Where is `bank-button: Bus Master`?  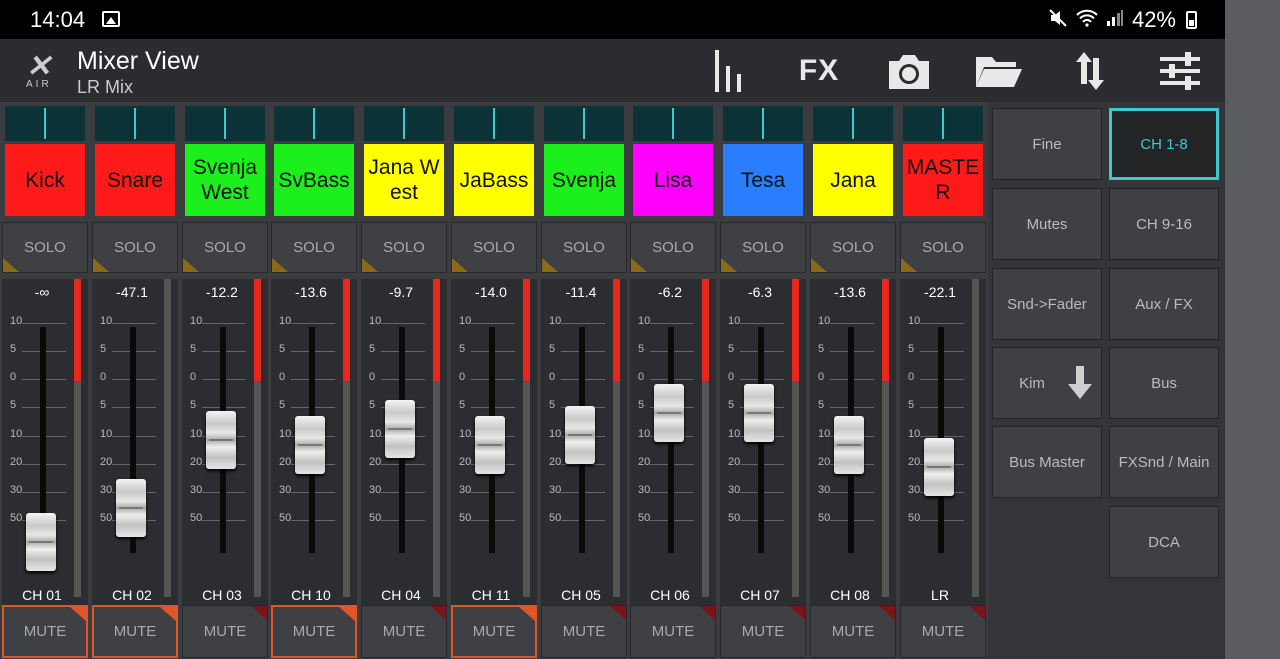 bank-button: Bus Master is located at coordinates (1047, 462).